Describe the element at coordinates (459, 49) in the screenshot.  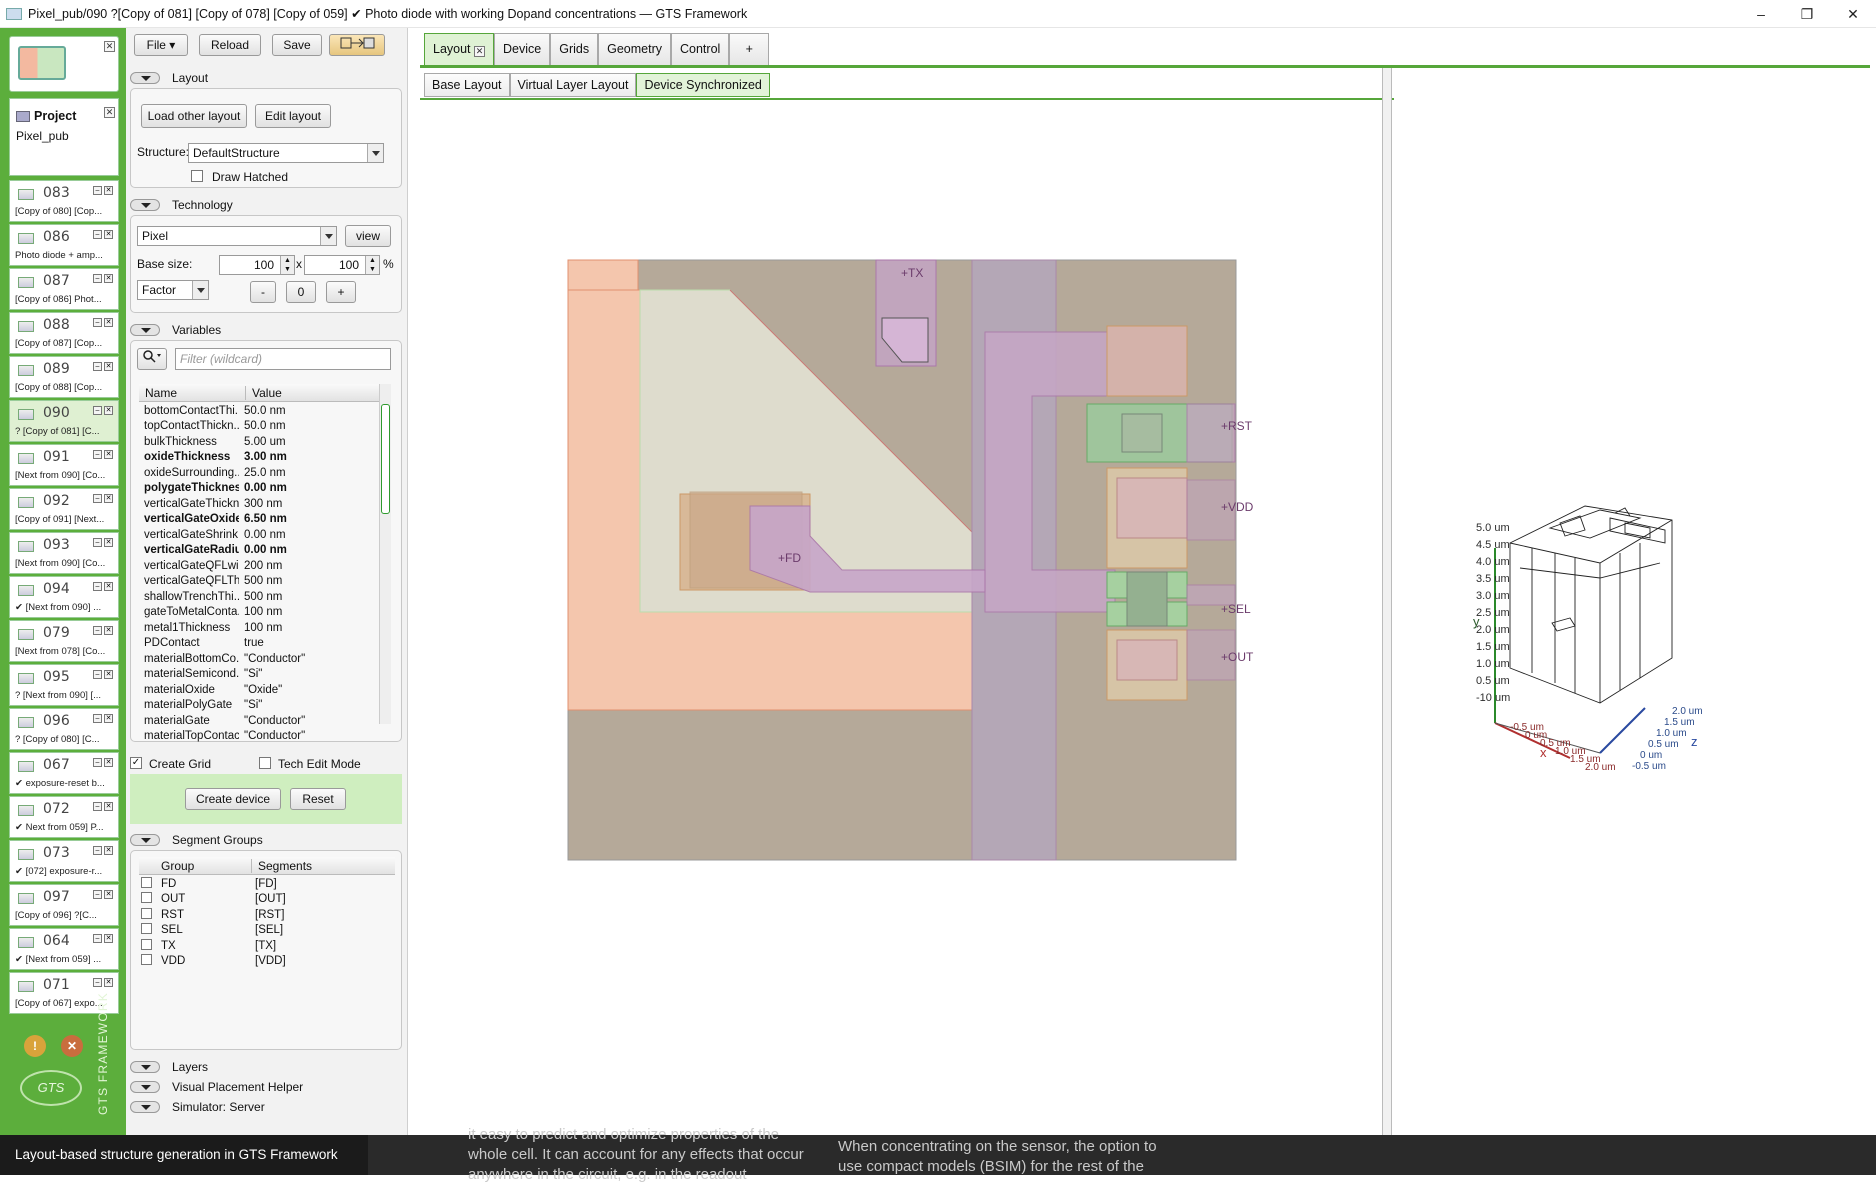
I see `tab-layout: Layout ✕` at that location.